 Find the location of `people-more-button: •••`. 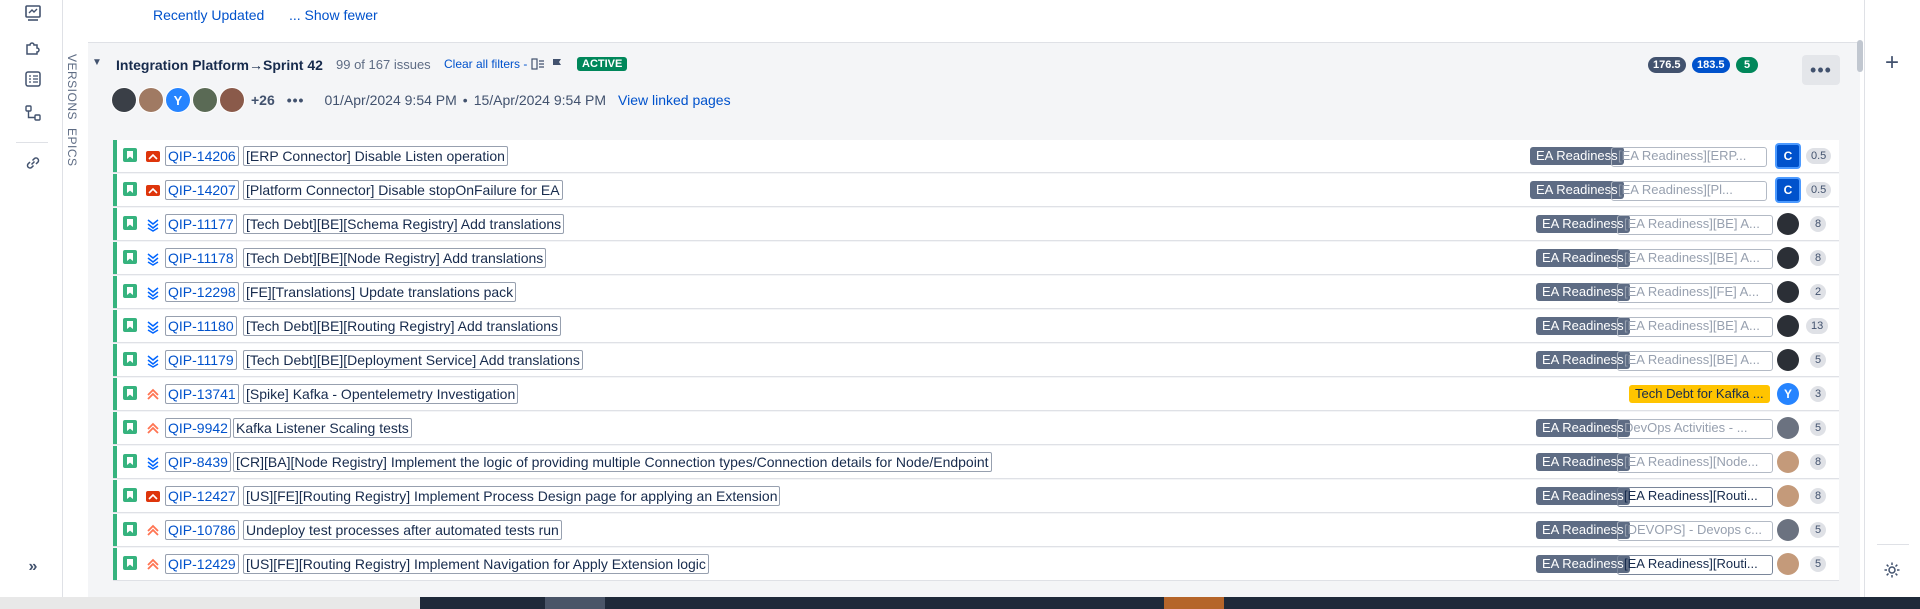

people-more-button: ••• is located at coordinates (296, 100).